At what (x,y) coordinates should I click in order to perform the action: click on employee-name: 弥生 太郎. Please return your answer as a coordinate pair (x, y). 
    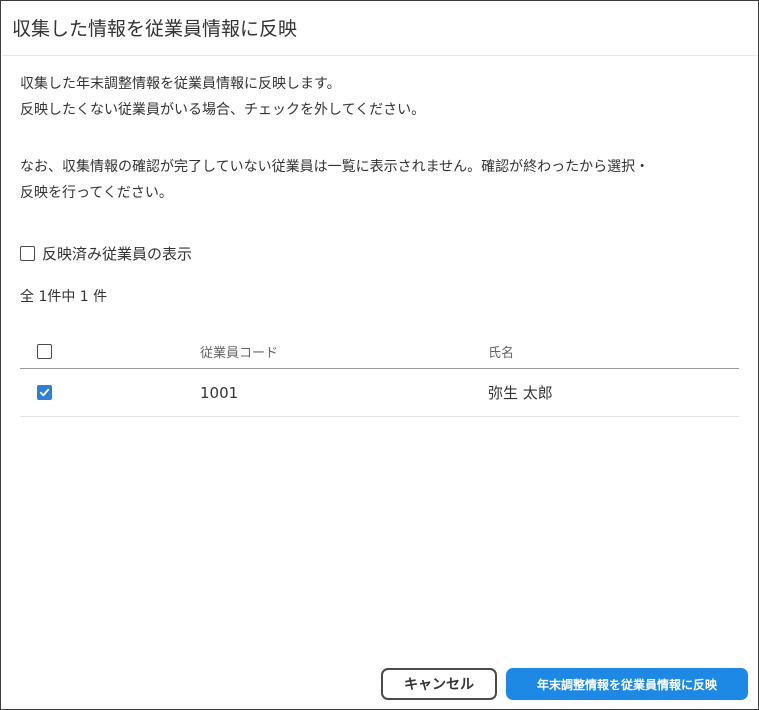
    Looking at the image, I should click on (520, 393).